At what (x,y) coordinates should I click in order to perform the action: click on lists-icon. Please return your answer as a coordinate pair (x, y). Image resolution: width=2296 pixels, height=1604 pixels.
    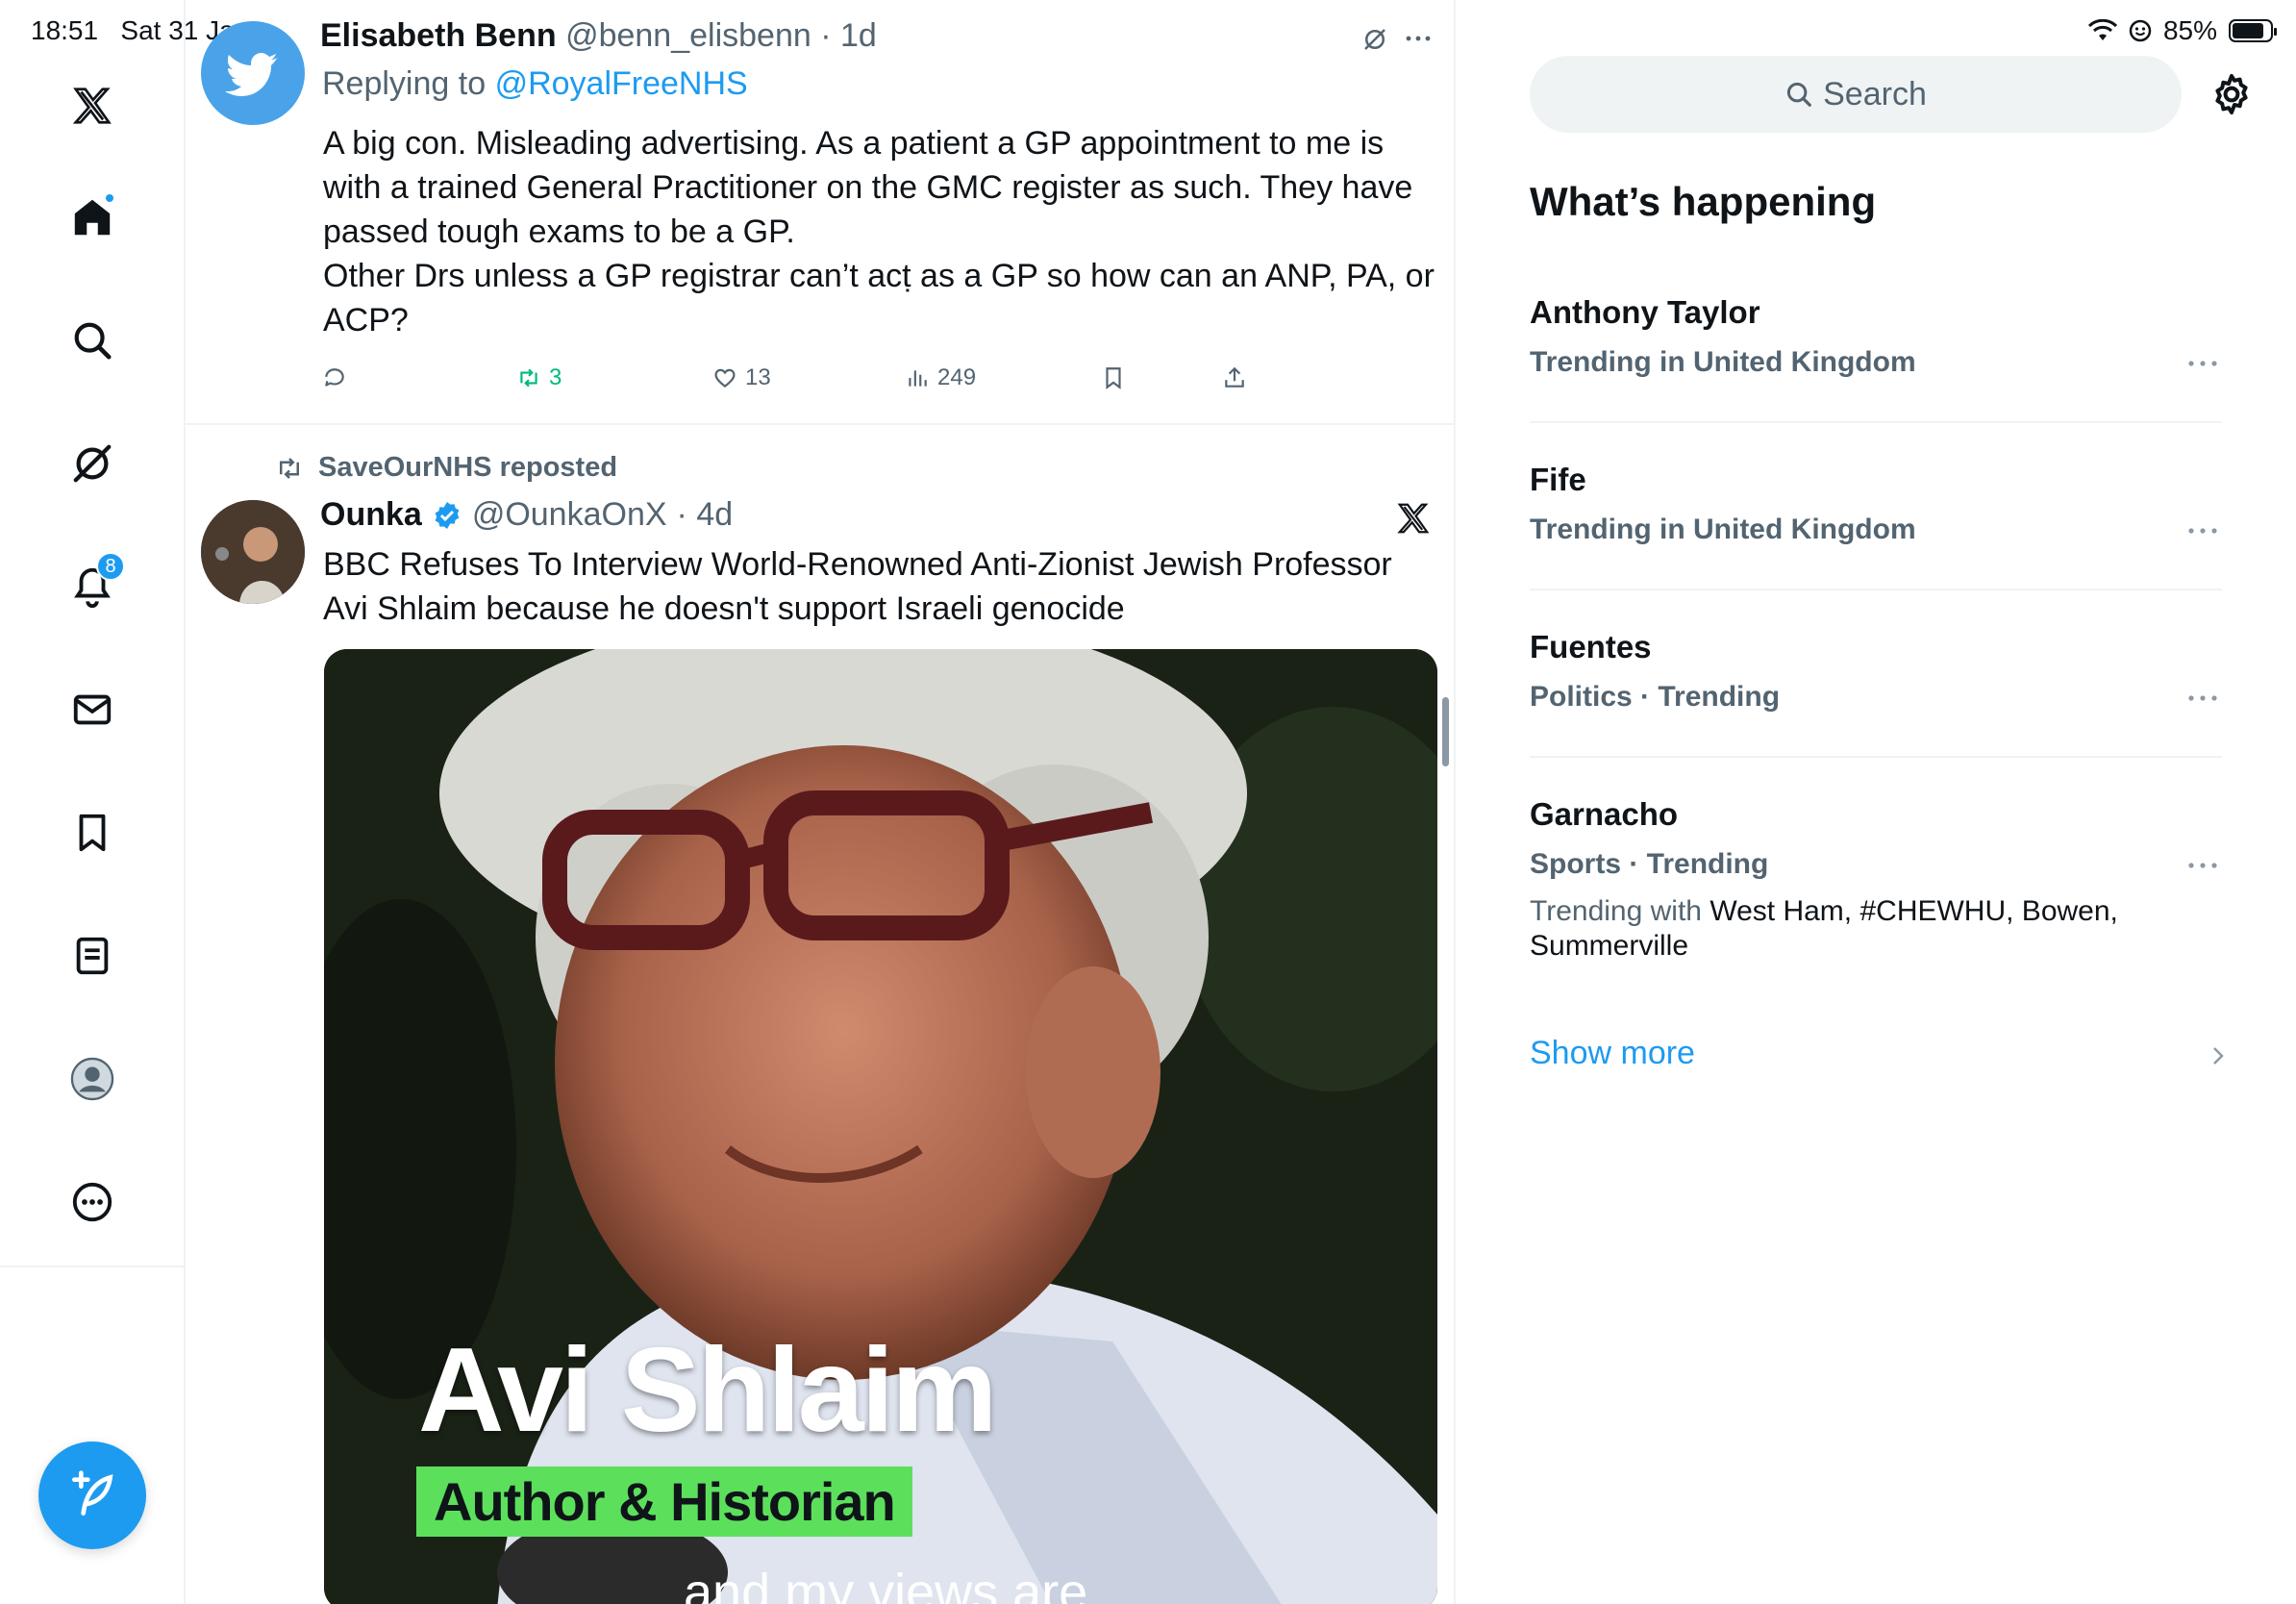
    Looking at the image, I should click on (92, 956).